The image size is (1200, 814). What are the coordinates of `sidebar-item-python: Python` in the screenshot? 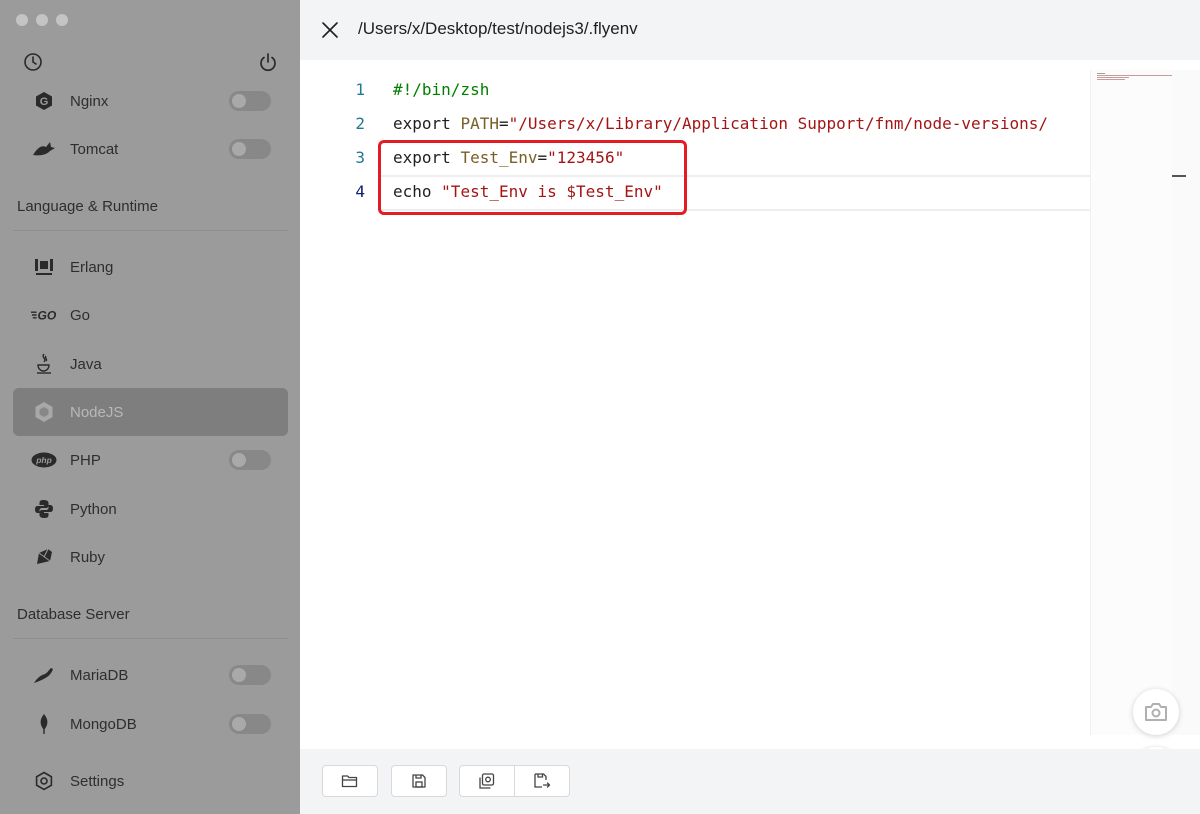 It's located at (150, 509).